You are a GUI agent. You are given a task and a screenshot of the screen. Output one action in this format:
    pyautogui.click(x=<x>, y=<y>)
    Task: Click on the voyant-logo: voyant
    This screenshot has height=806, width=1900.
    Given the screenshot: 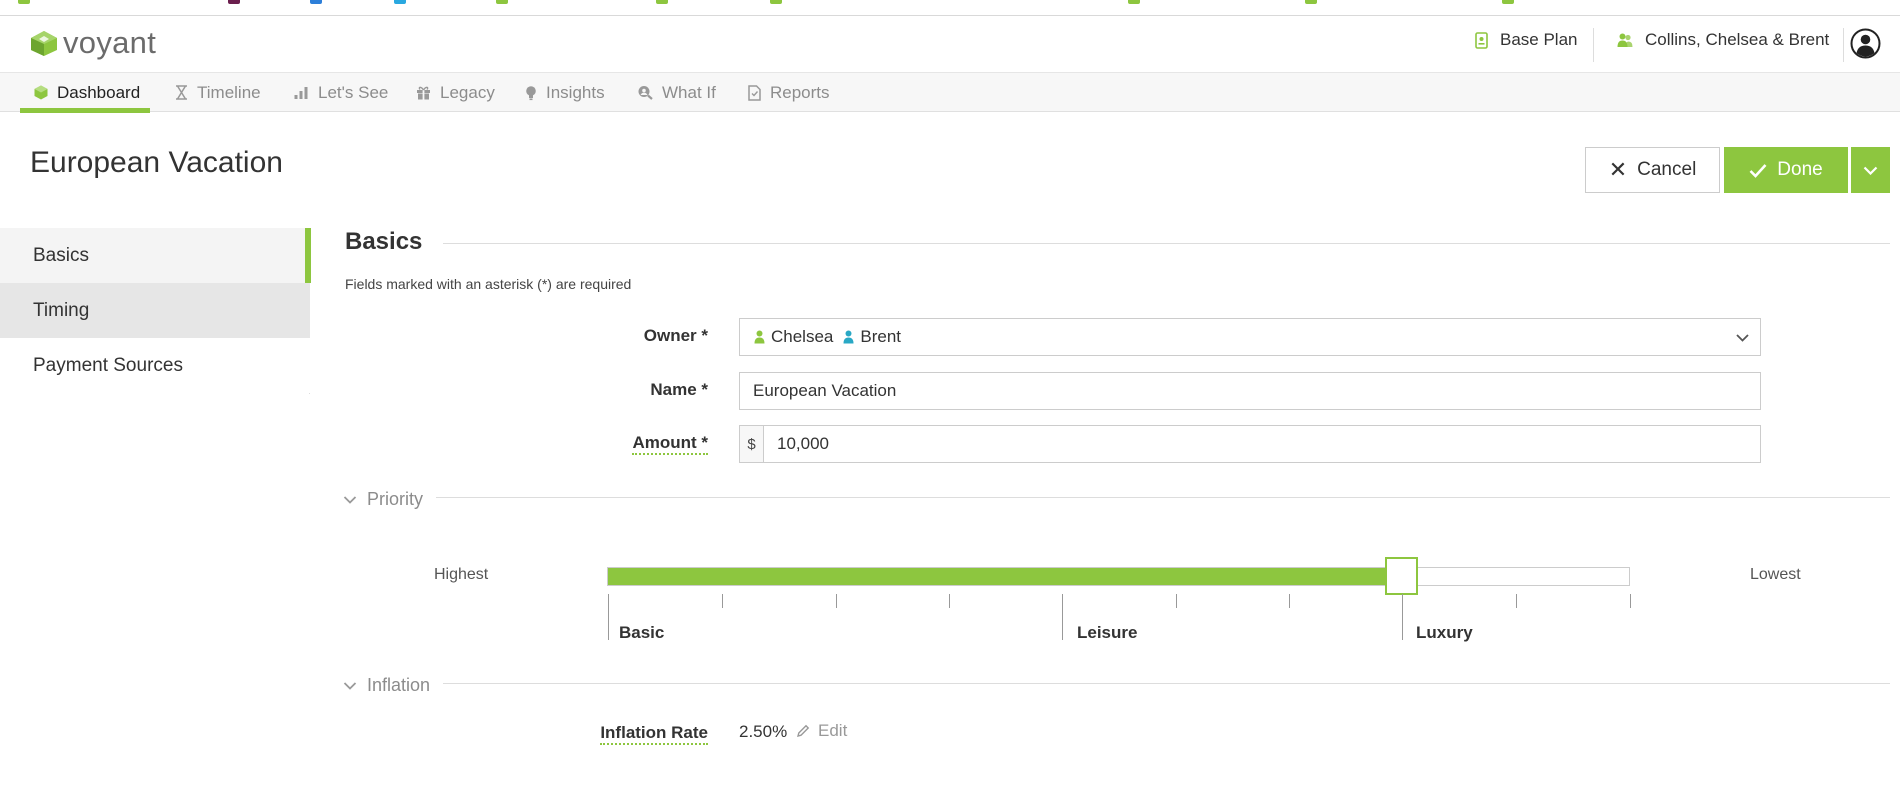 What is the action you would take?
    pyautogui.click(x=92, y=42)
    